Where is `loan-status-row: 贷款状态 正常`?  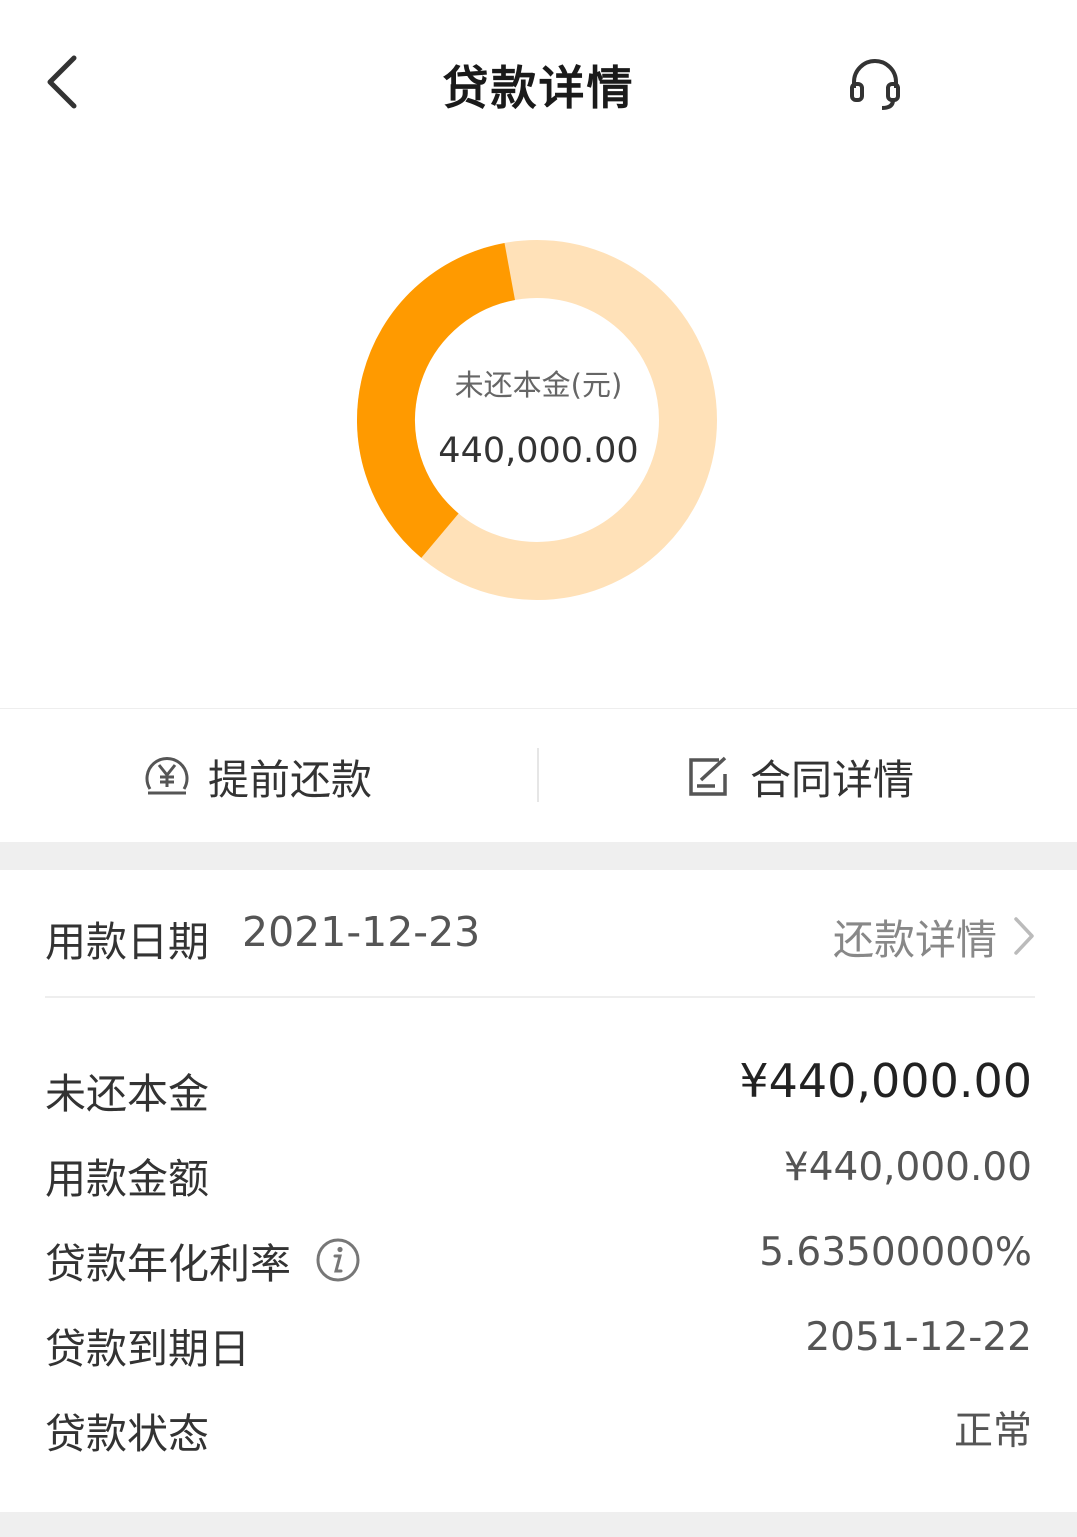 loan-status-row: 贷款状态 正常 is located at coordinates (538, 1425).